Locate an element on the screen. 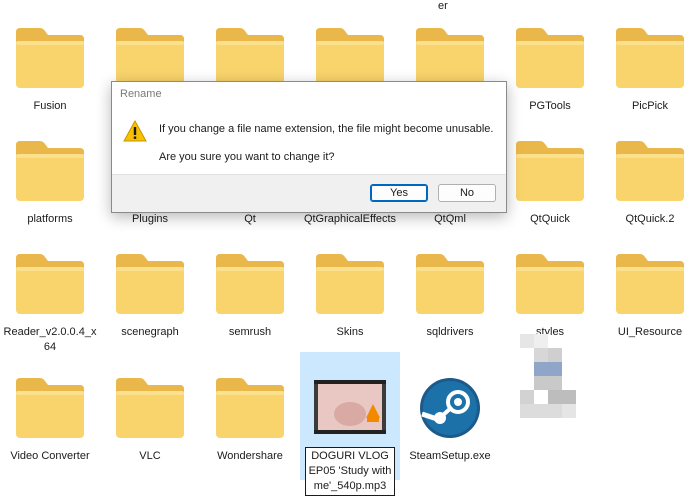 The image size is (700, 496). dialog-footer: Yes No is located at coordinates (309, 193).